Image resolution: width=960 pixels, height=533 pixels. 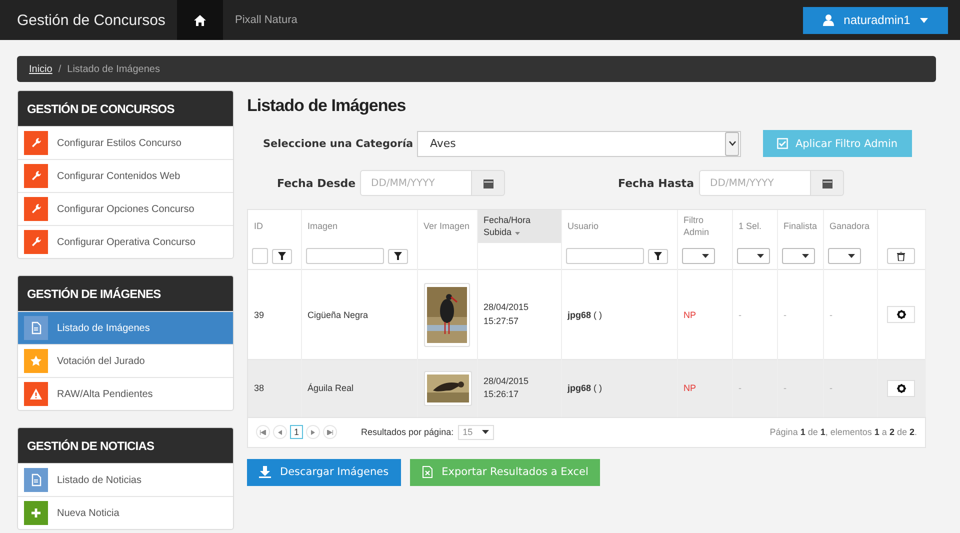 I want to click on home-icon, so click(x=200, y=20).